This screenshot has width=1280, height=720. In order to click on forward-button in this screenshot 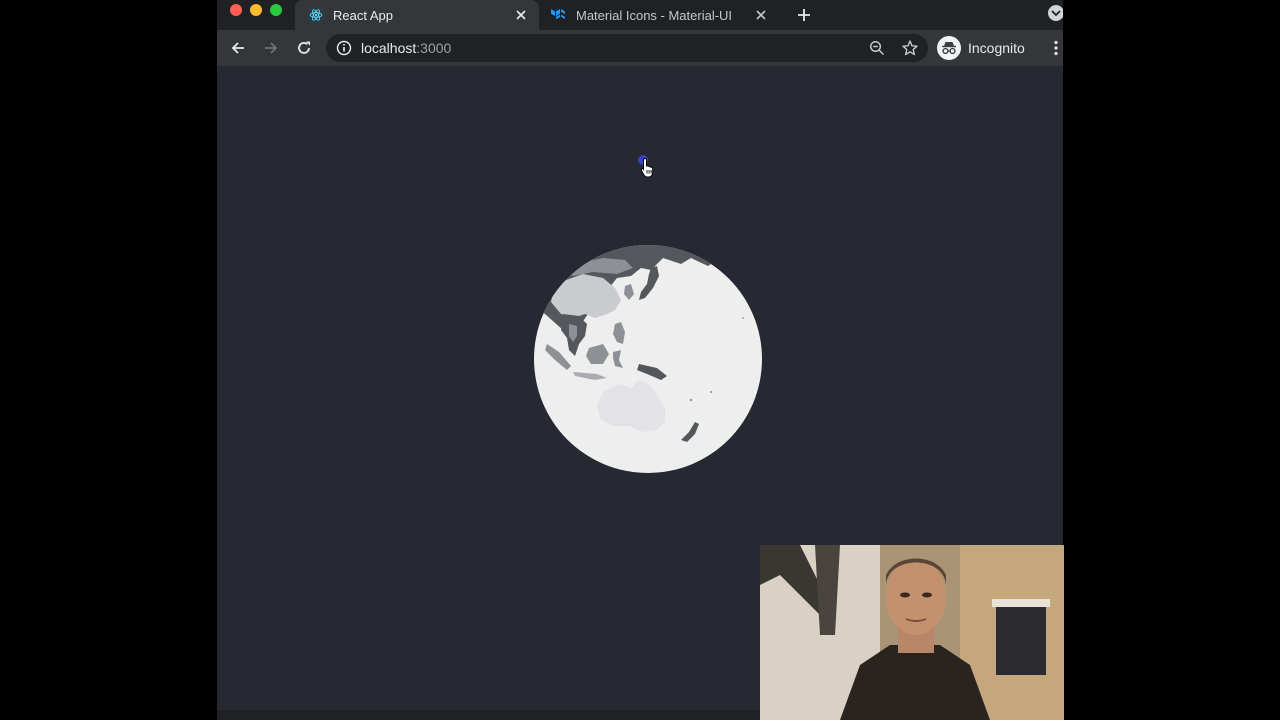, I will do `click(271, 48)`.